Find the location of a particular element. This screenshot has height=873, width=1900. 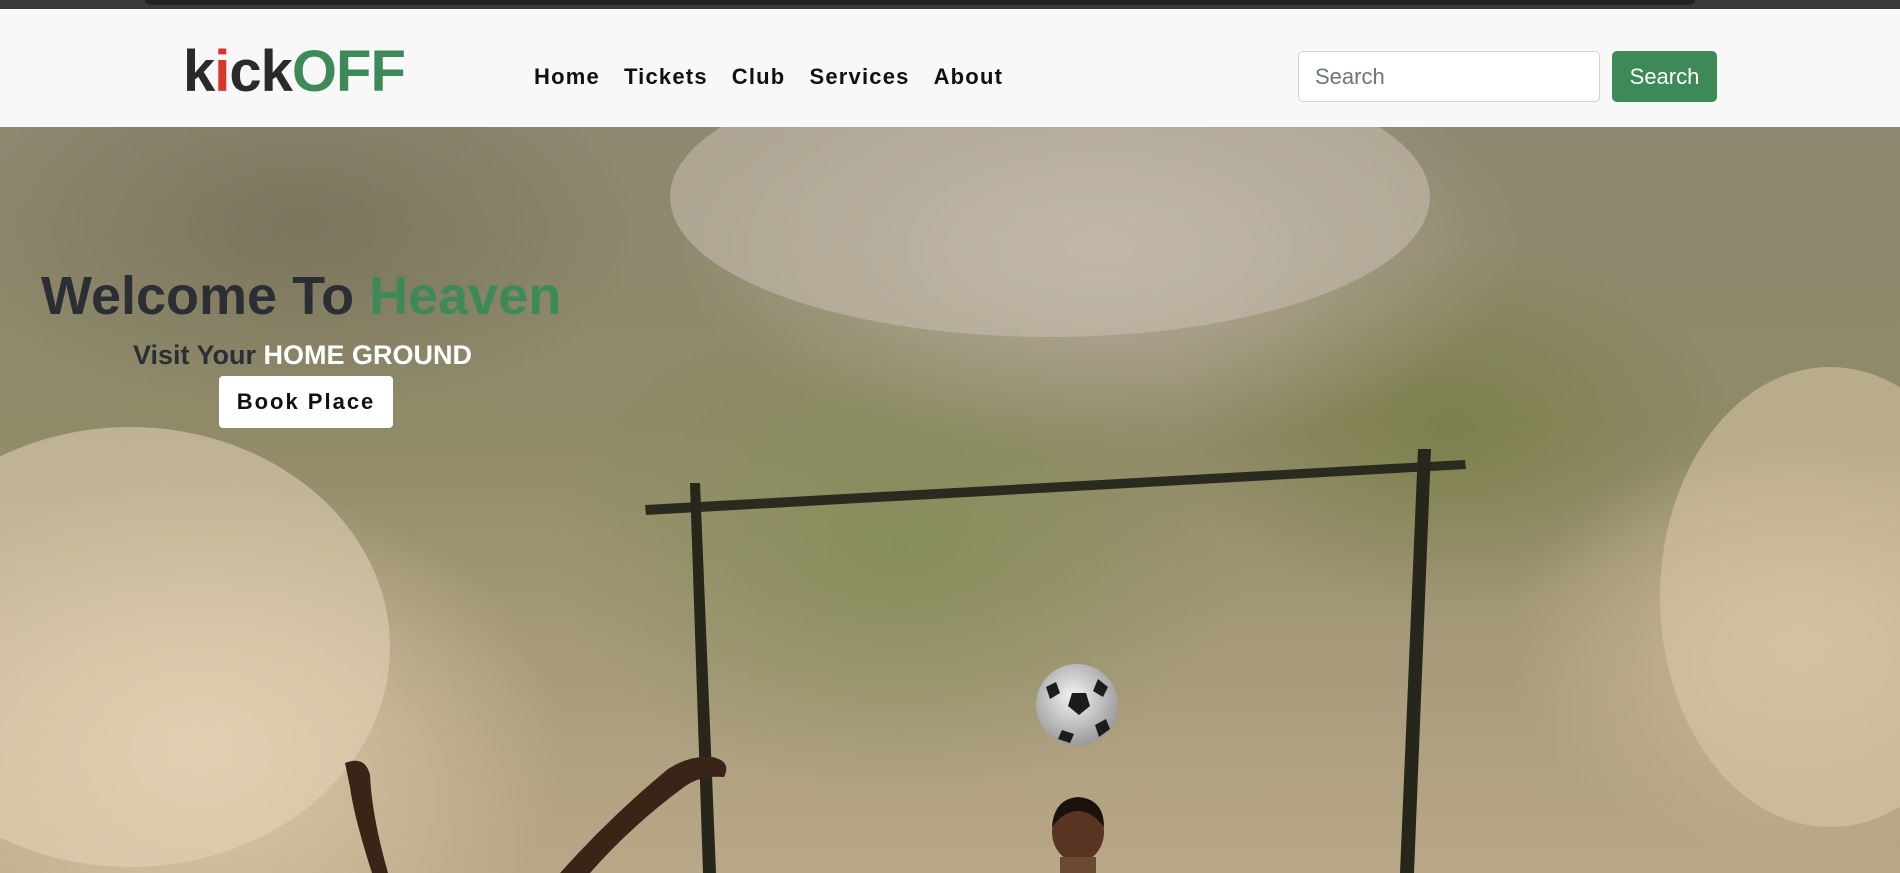

top-bar-edge is located at coordinates (920, 2).